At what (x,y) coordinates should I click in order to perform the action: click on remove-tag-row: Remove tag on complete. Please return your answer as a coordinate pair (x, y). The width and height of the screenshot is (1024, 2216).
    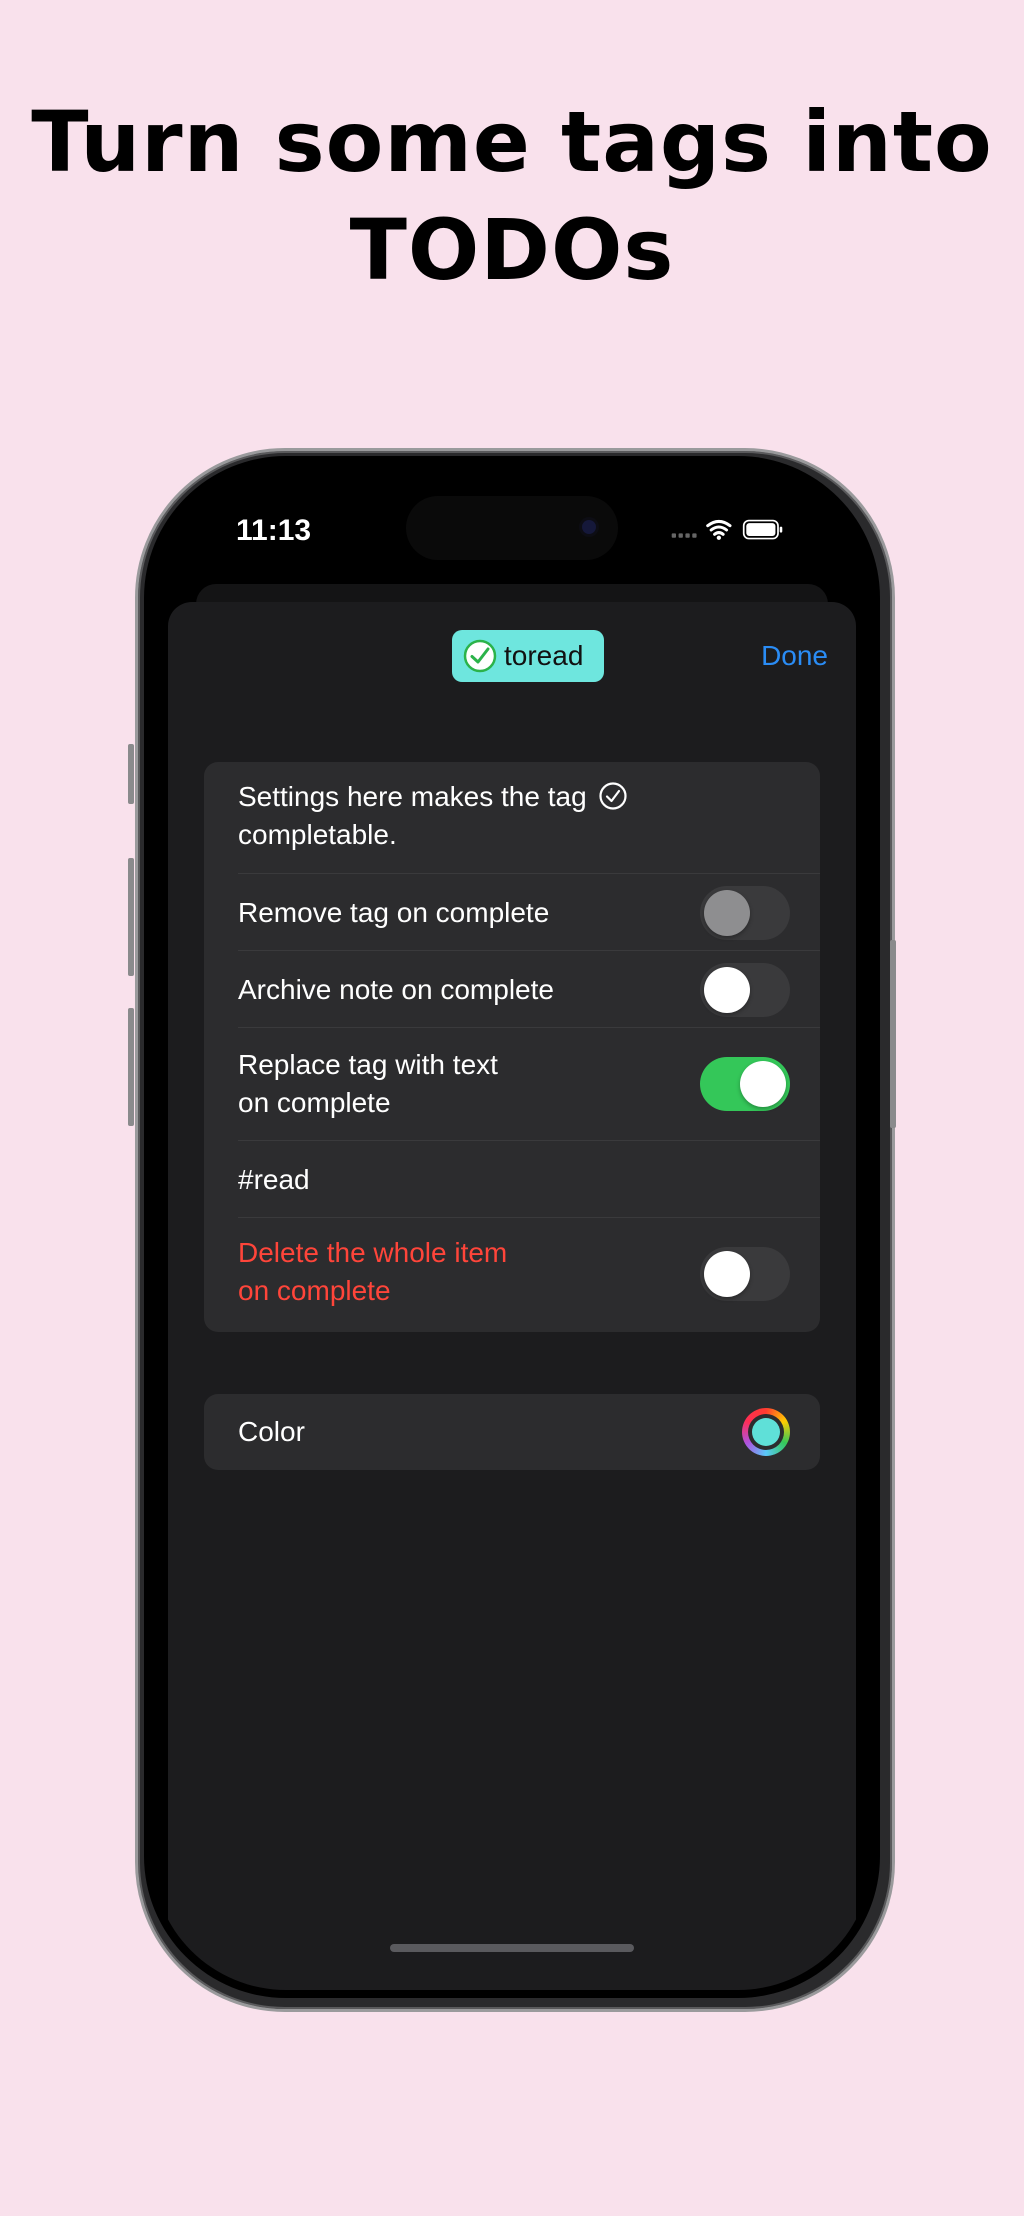
    Looking at the image, I should click on (529, 912).